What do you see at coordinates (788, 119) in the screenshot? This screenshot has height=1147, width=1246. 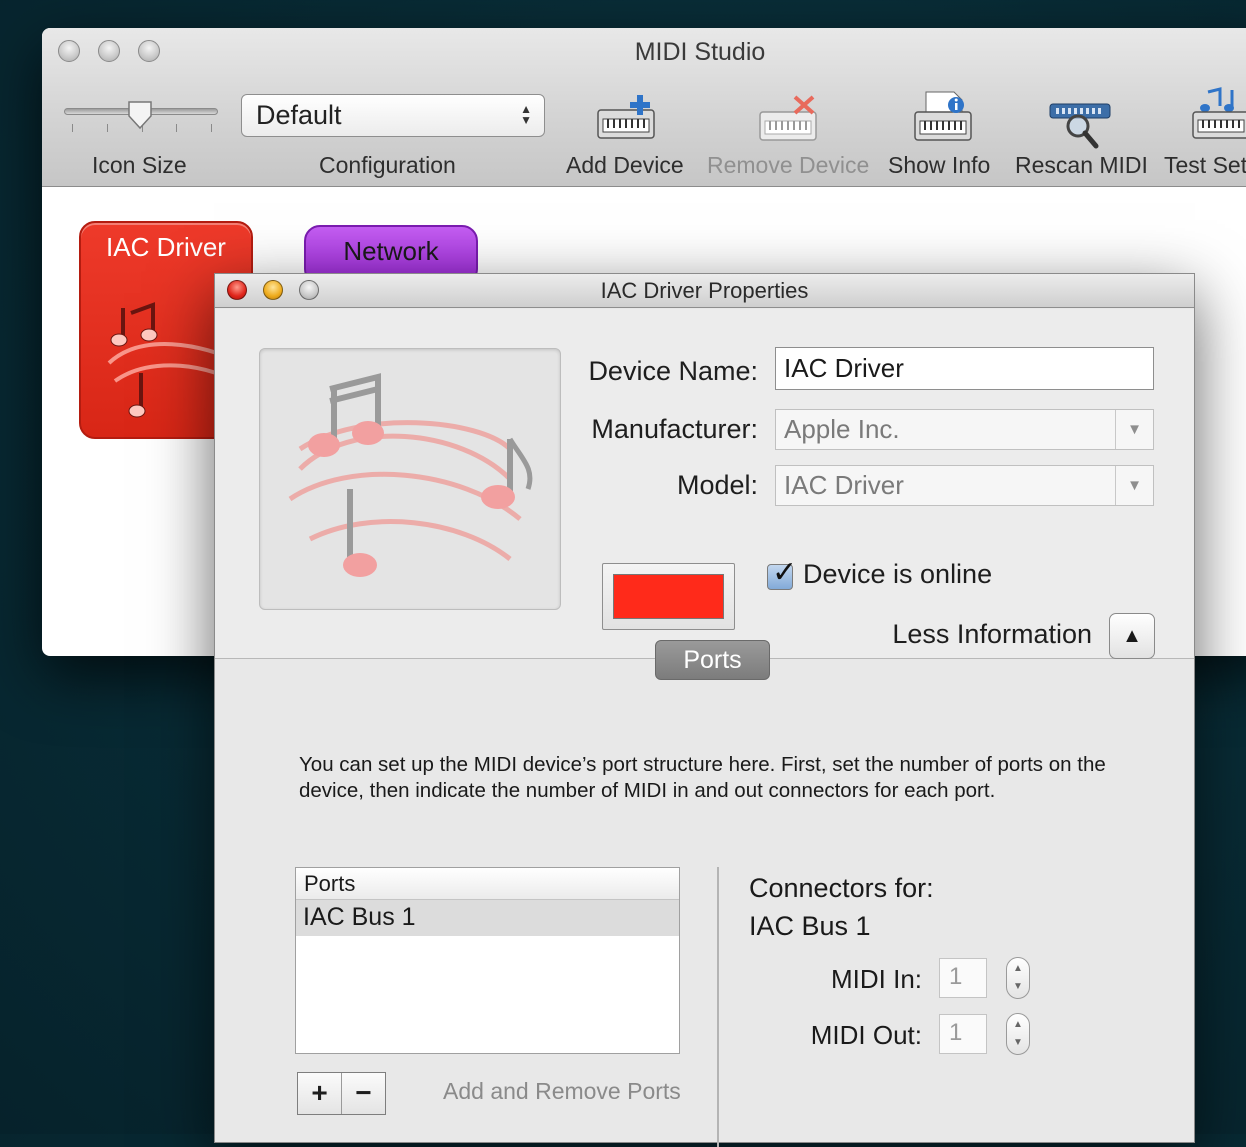 I see `remove-device-icon` at bounding box center [788, 119].